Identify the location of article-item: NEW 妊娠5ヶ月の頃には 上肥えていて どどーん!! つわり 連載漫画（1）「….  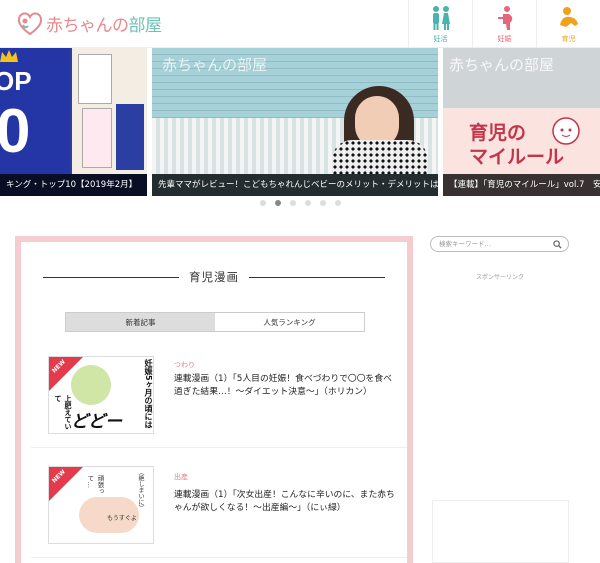
(219, 398).